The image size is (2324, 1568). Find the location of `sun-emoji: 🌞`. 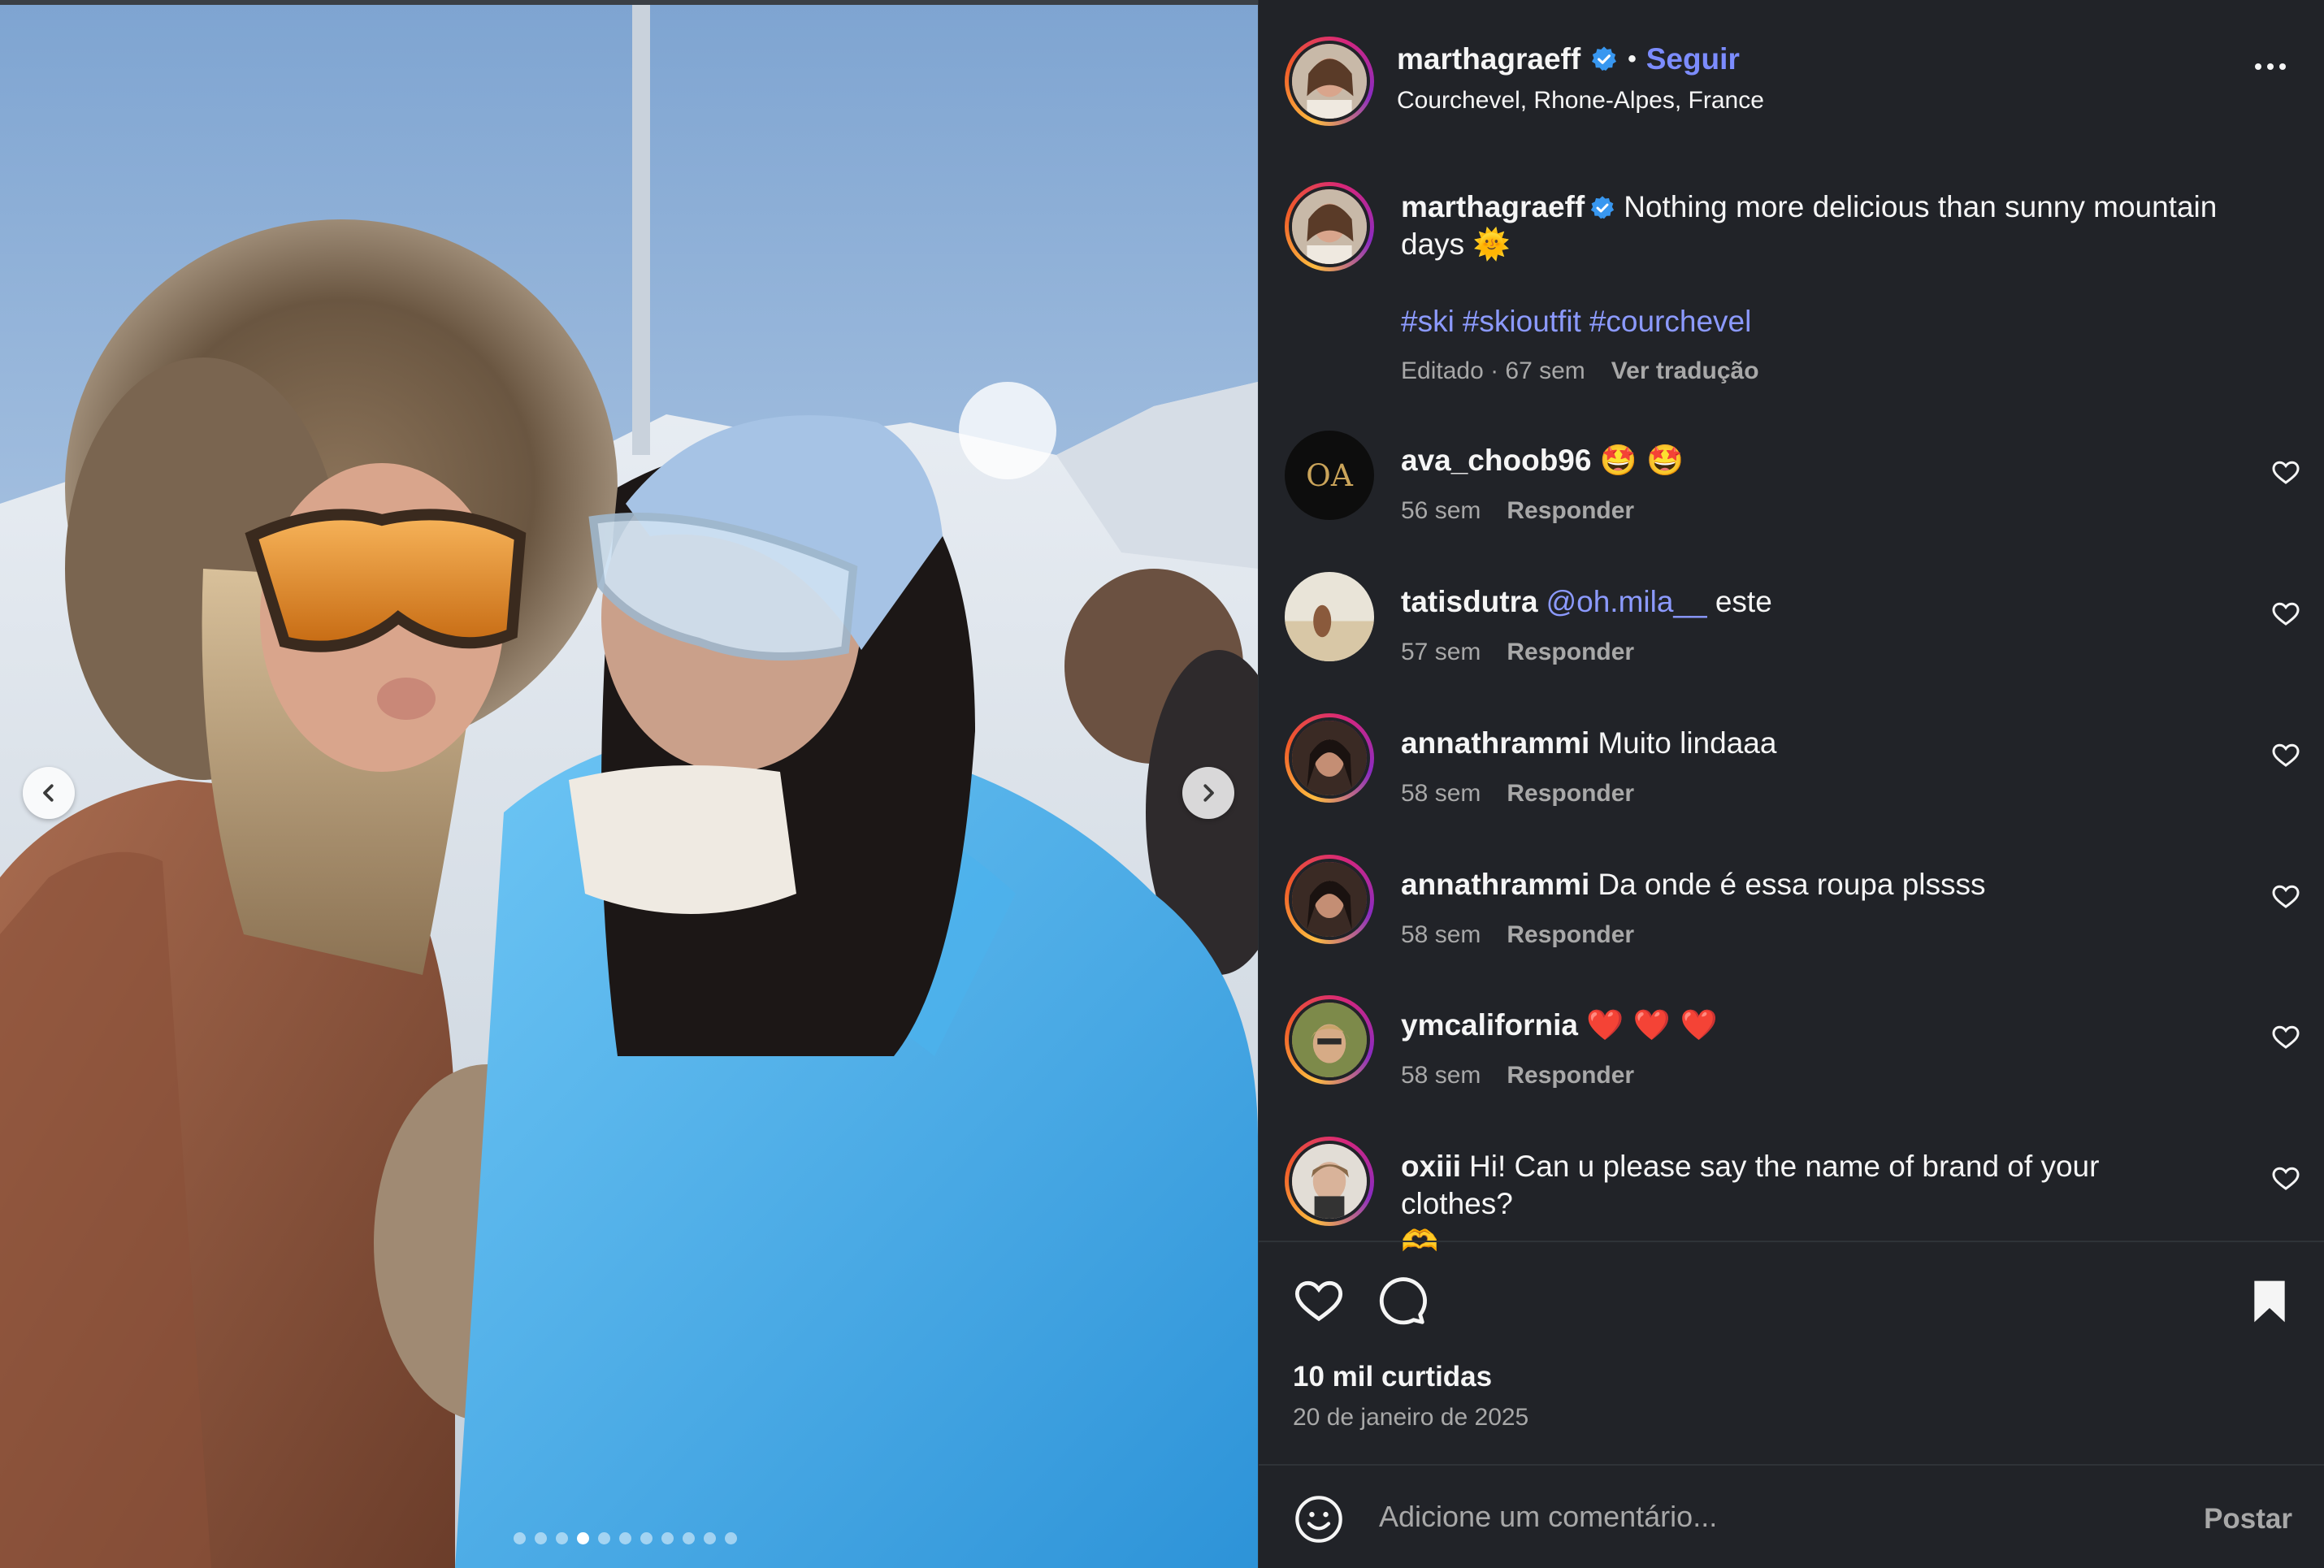

sun-emoji: 🌞 is located at coordinates (1492, 244).